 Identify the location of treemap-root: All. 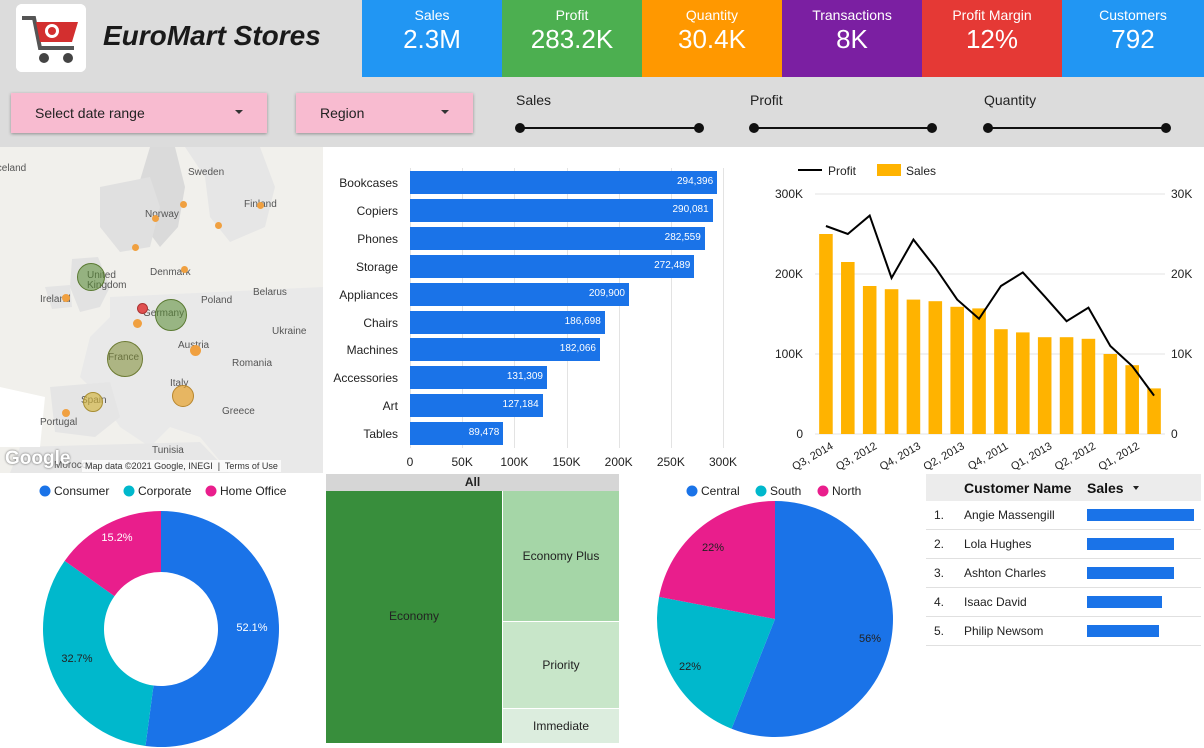
(472, 482).